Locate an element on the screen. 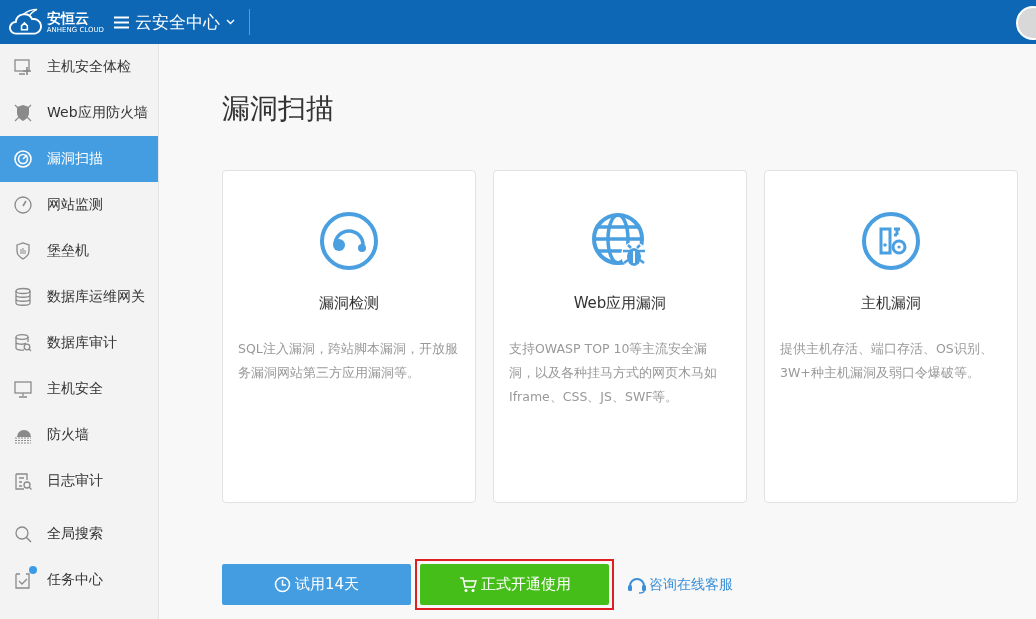  cart-icon is located at coordinates (467, 584).